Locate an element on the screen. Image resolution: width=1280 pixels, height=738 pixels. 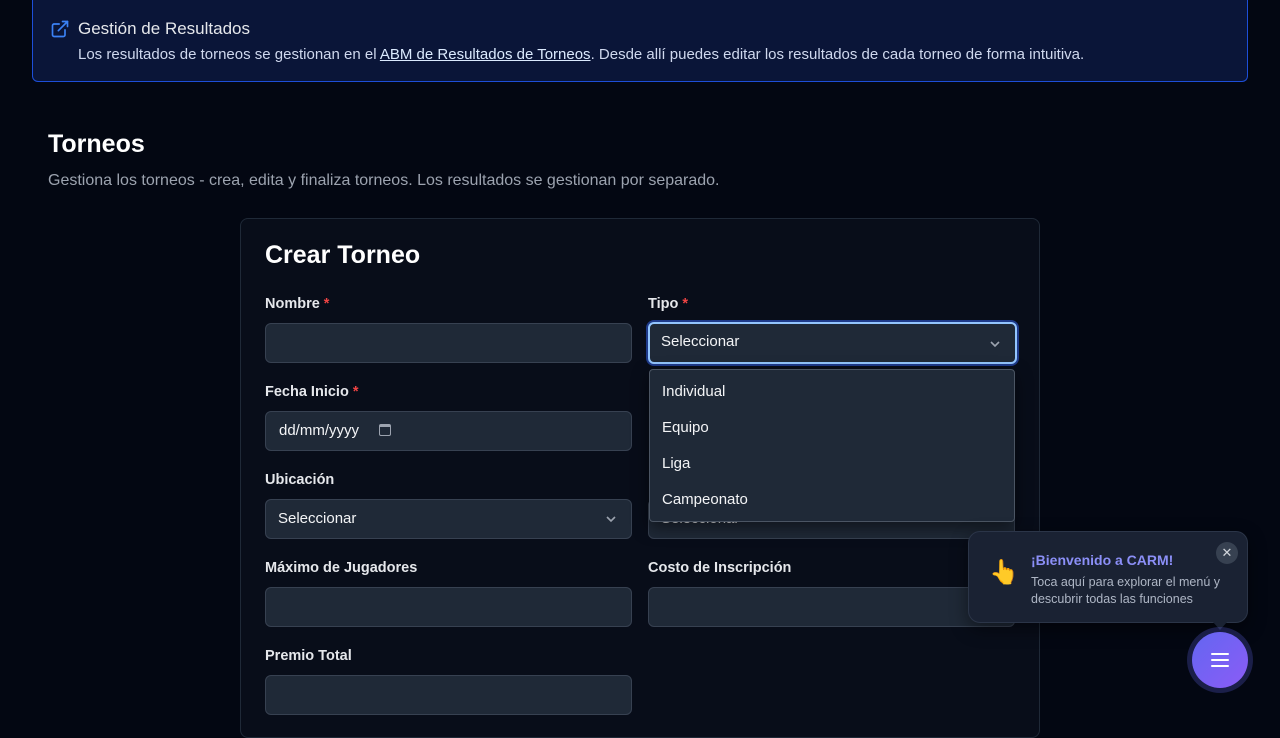
premio-input is located at coordinates (448, 695).